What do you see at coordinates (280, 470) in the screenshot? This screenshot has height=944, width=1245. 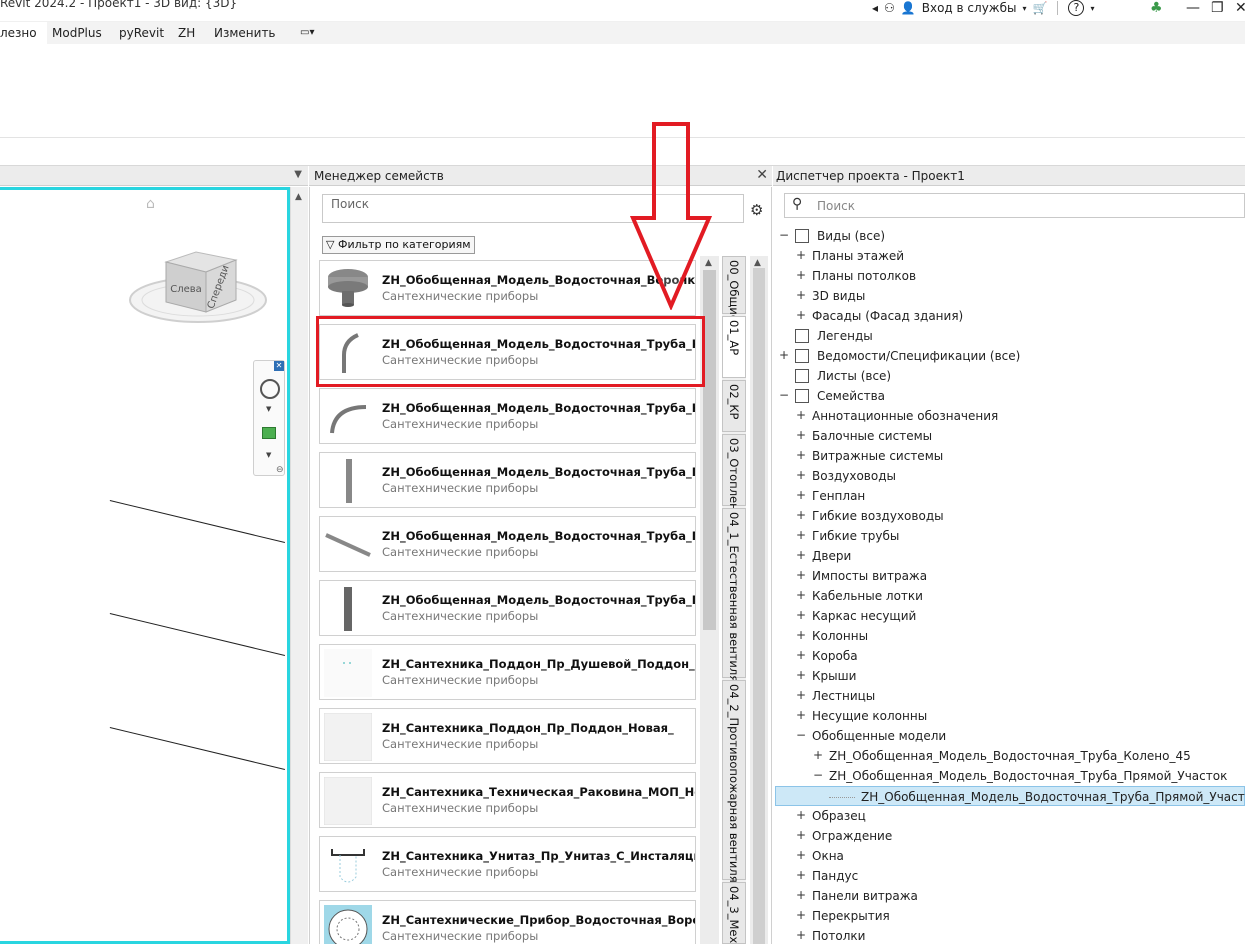 I see `nav-options-icon: ⊖` at bounding box center [280, 470].